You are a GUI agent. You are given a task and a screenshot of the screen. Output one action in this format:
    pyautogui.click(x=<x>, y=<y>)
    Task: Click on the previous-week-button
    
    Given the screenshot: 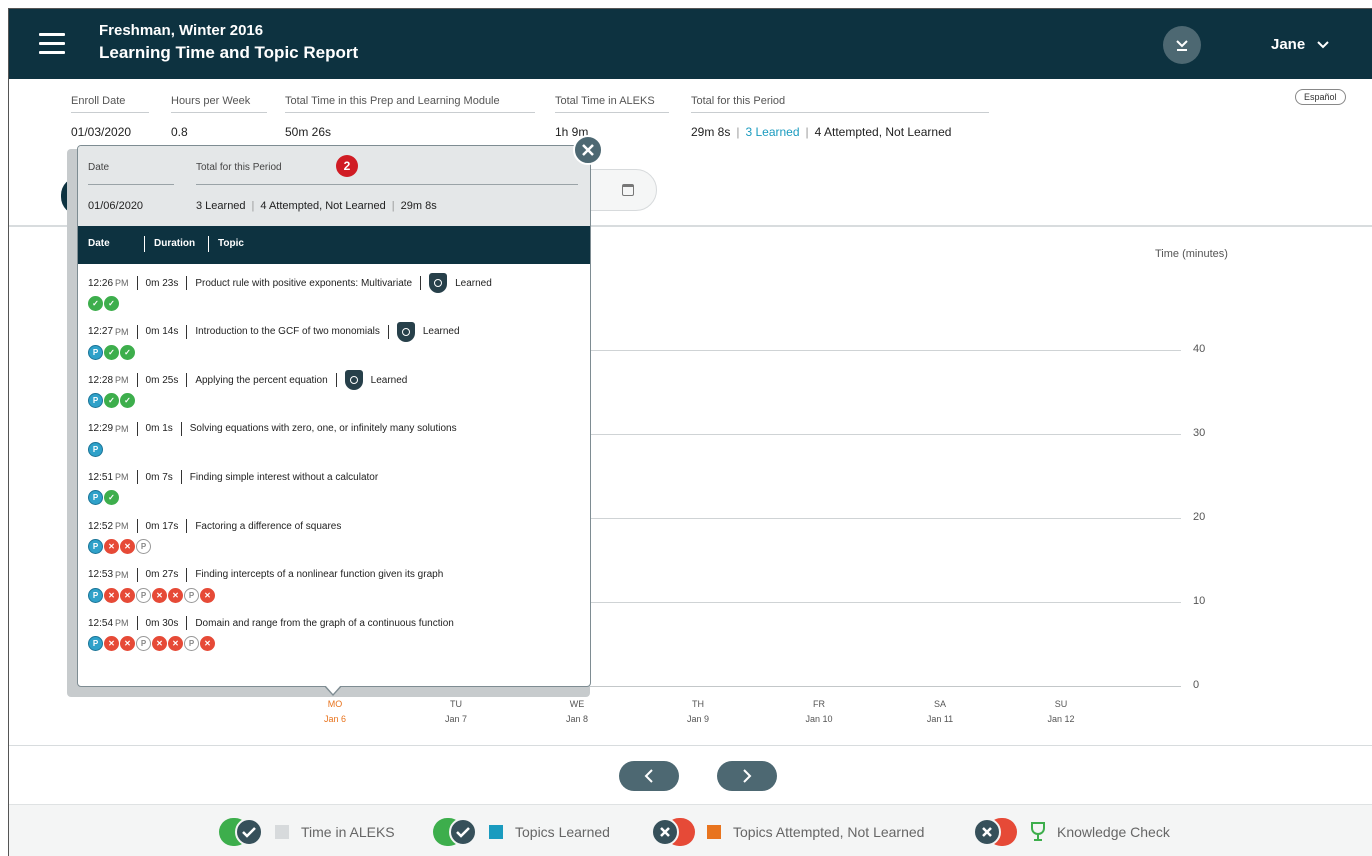 What is the action you would take?
    pyautogui.click(x=649, y=776)
    